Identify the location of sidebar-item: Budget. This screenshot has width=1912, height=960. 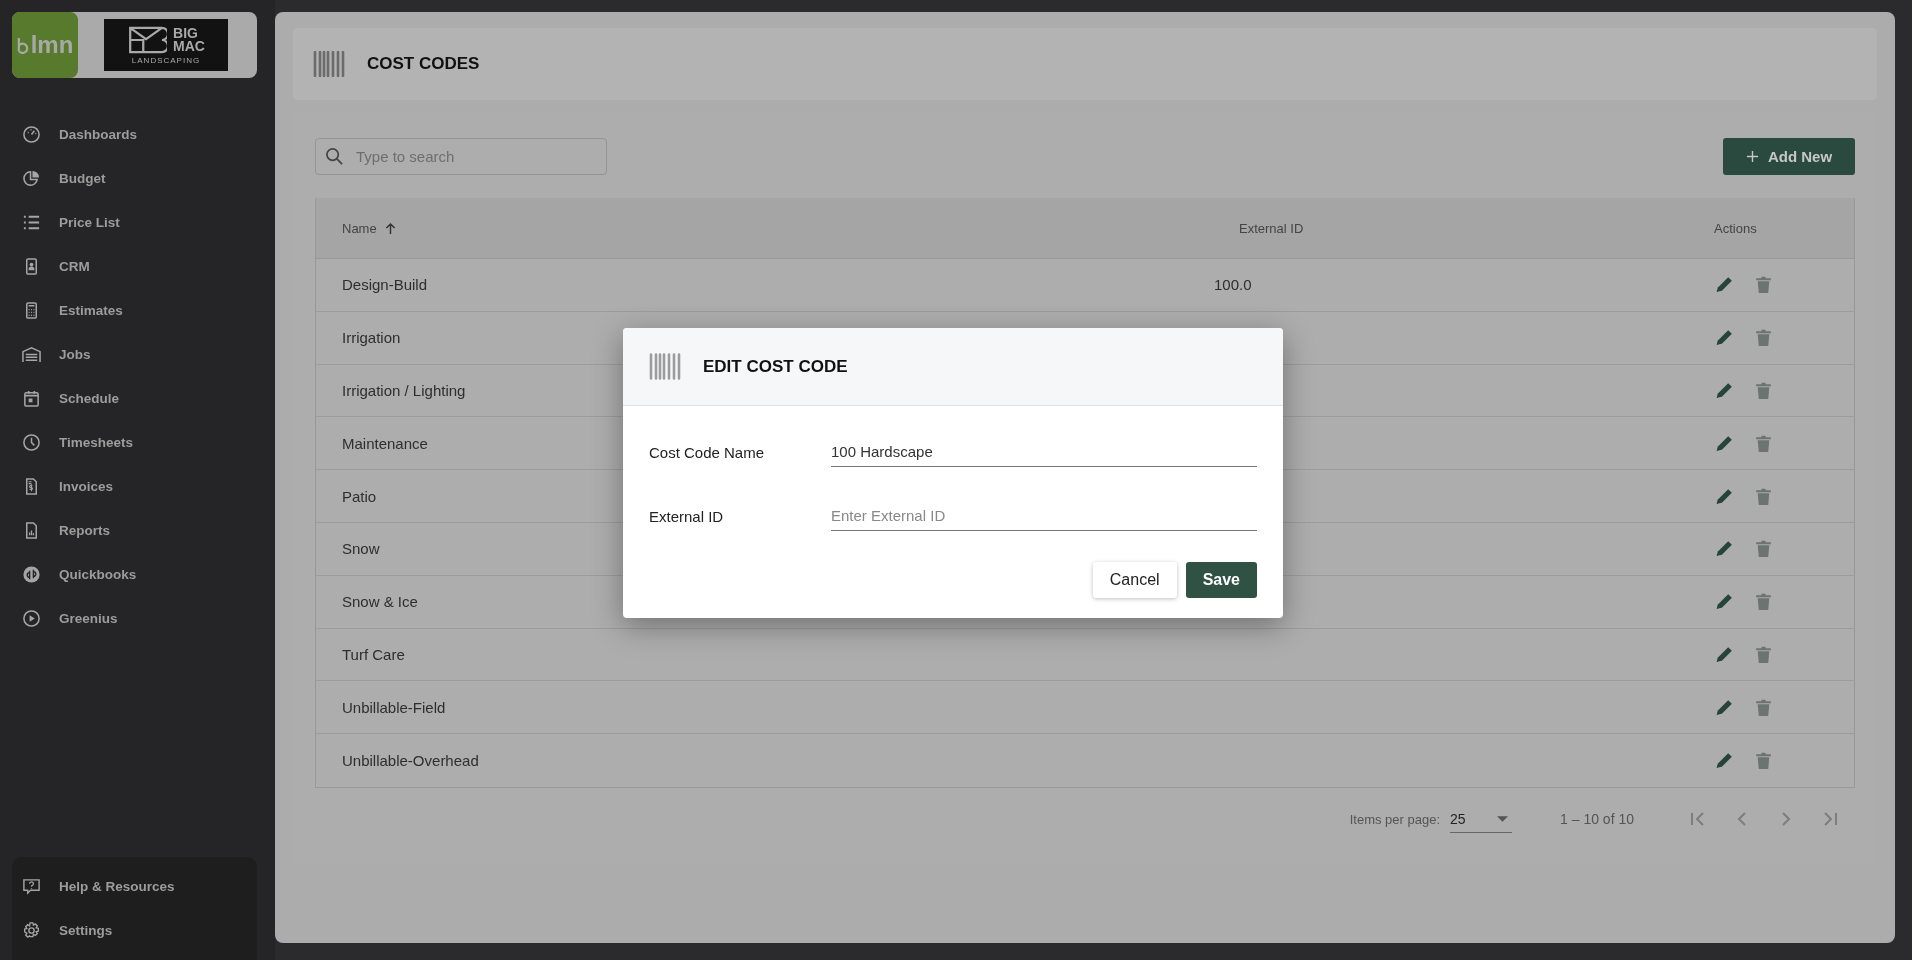
(59, 178).